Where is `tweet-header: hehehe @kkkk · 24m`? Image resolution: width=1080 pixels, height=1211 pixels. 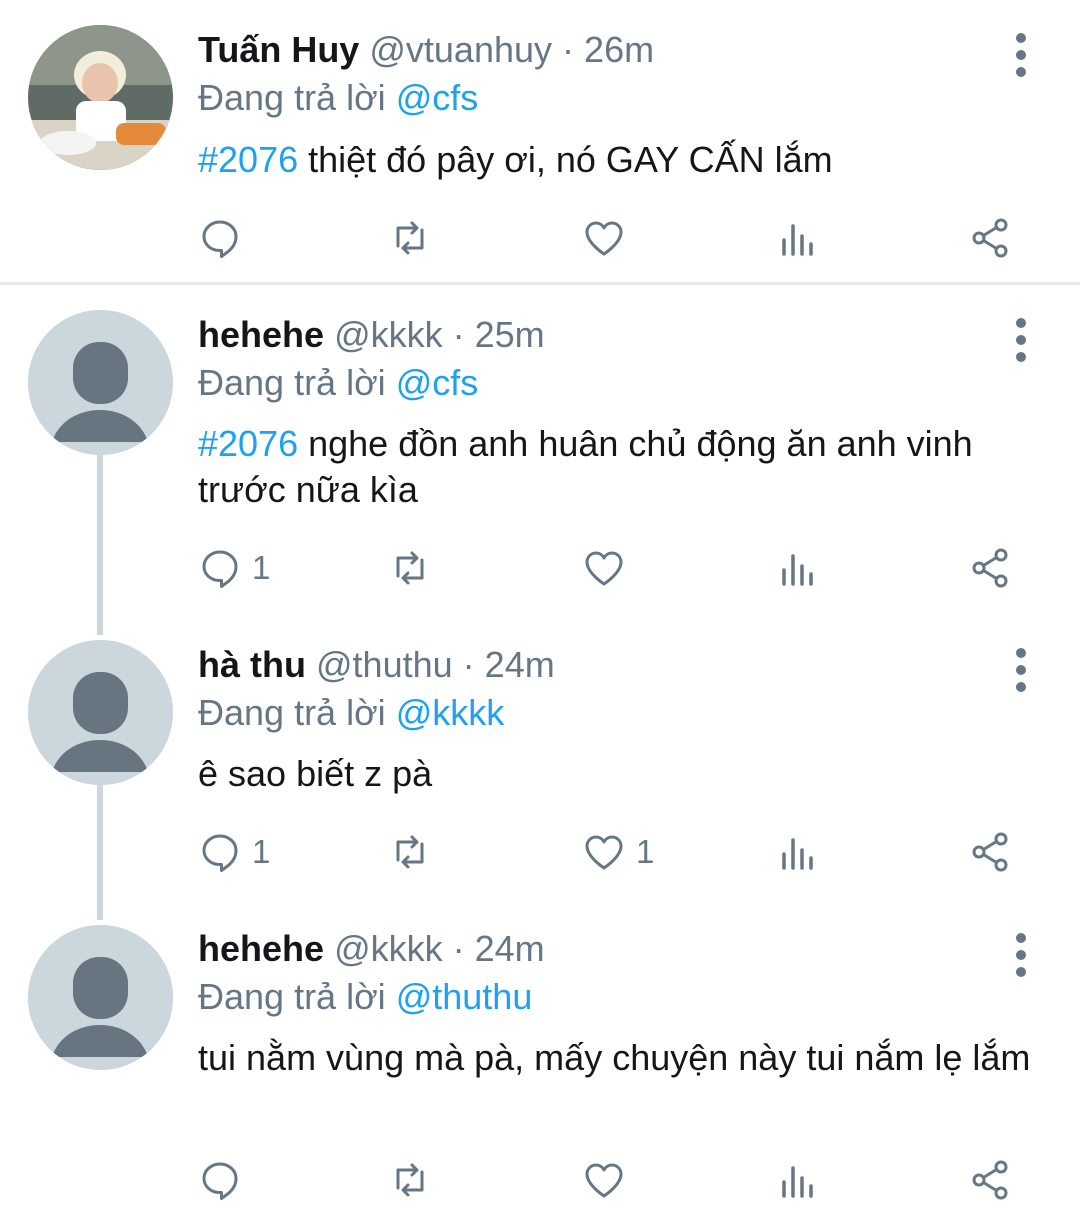 tweet-header: hehehe @kkkk · 24m is located at coordinates (371, 949).